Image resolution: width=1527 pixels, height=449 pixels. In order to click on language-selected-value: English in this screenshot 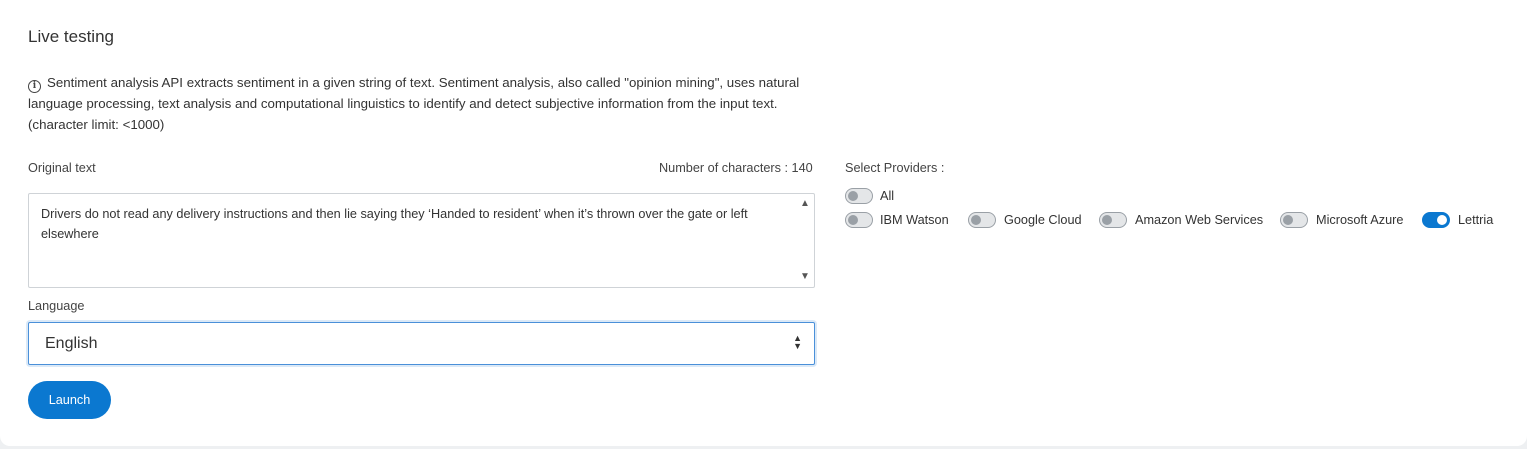, I will do `click(71, 343)`.